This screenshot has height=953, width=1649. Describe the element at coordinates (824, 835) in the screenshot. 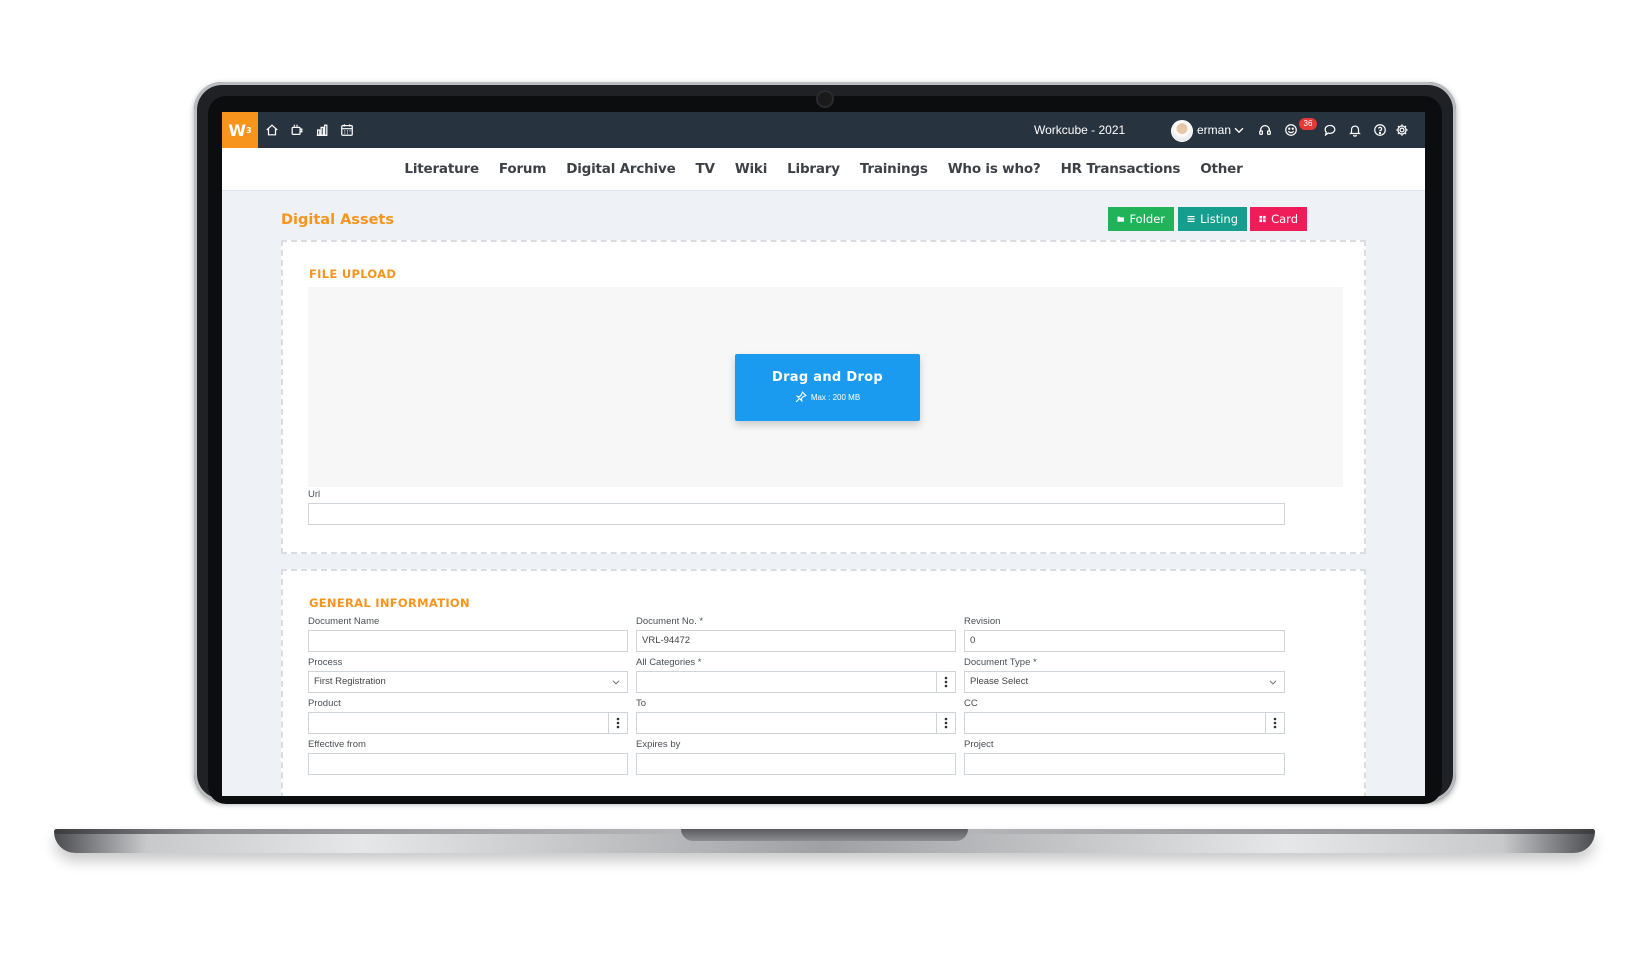

I see `laptop-notch` at that location.